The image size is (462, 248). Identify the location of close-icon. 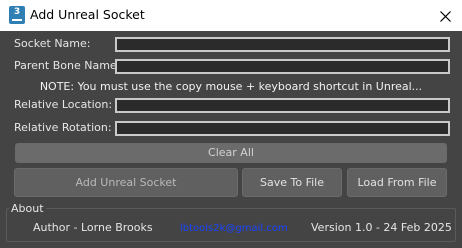
(445, 16).